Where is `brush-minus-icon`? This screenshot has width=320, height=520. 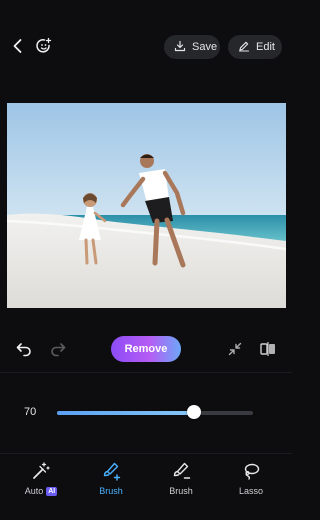
brush-minus-icon is located at coordinates (181, 471).